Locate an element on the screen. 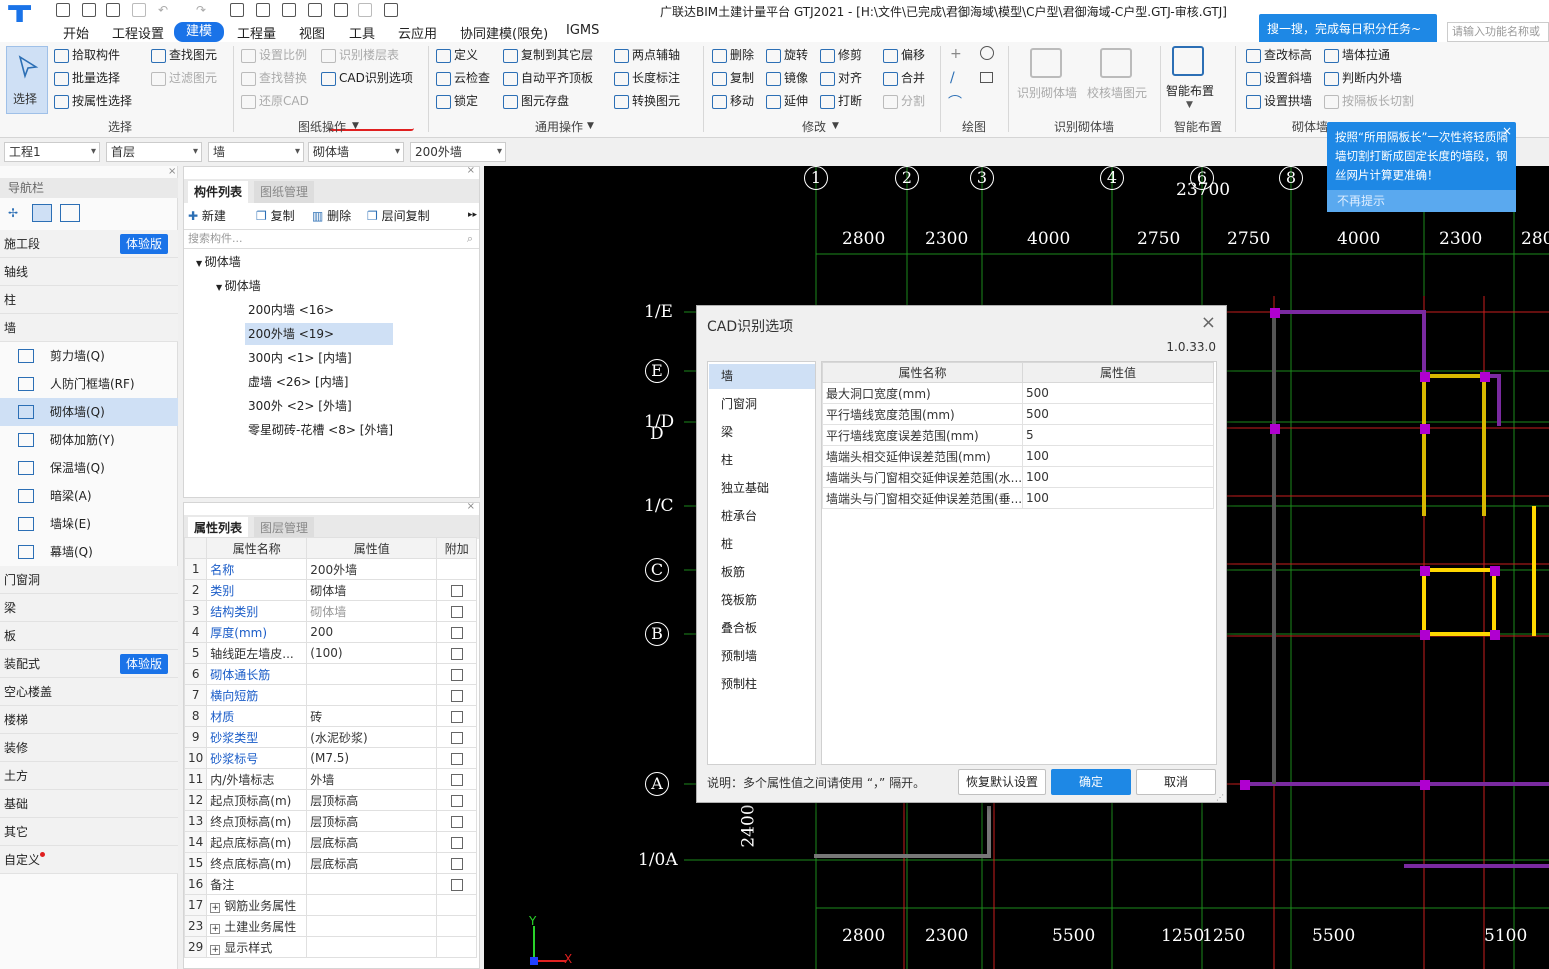 This screenshot has width=1549, height=969. menu-view: 视图 is located at coordinates (312, 32).